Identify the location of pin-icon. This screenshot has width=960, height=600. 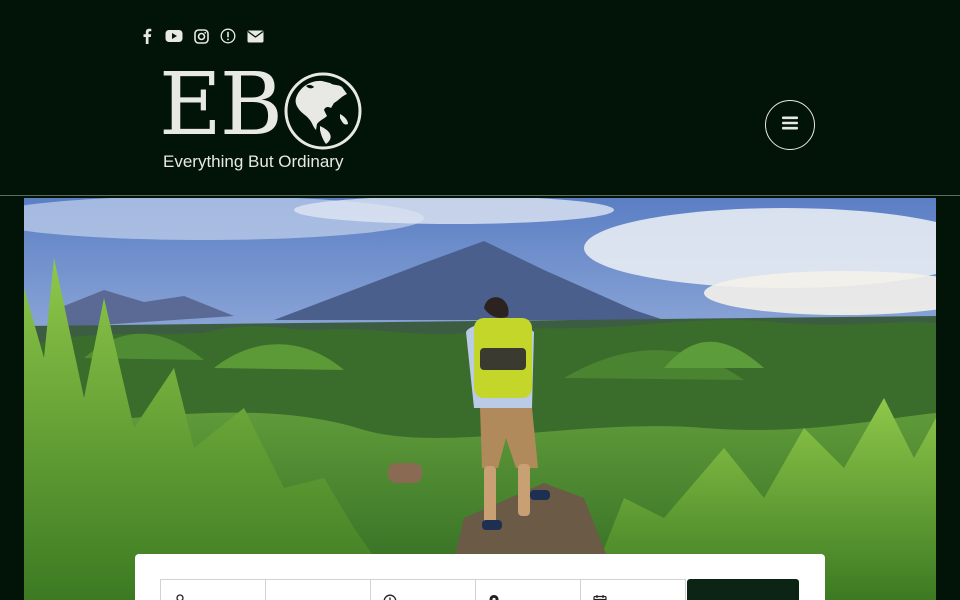
(494, 597).